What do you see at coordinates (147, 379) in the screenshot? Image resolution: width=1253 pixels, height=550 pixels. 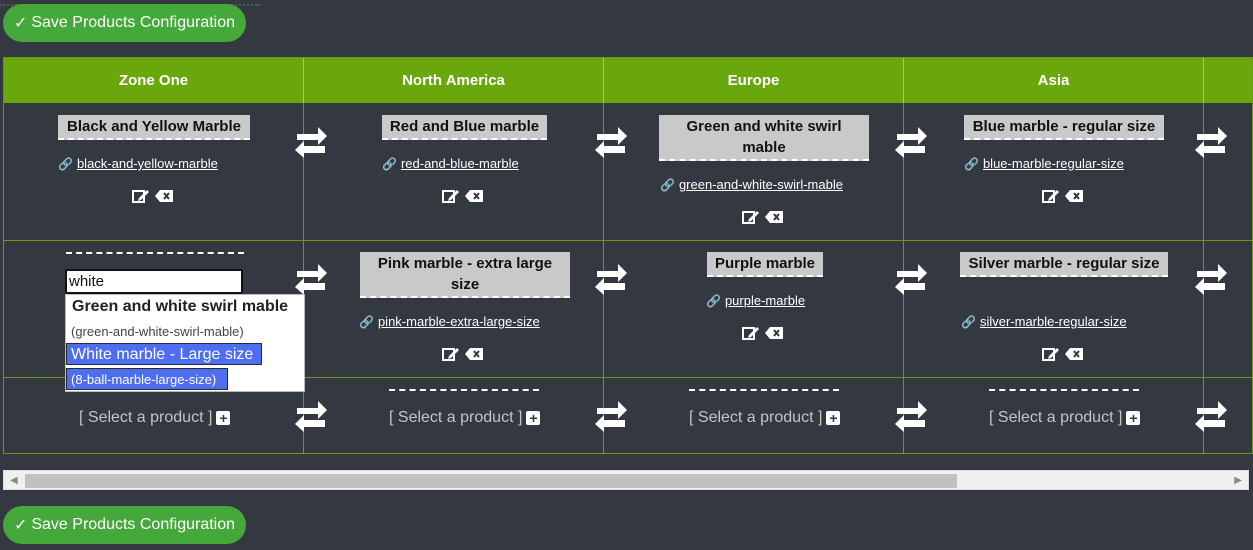 I see `autocomplete-option-slug-highlighted: (8-ball-marble-large-size)` at bounding box center [147, 379].